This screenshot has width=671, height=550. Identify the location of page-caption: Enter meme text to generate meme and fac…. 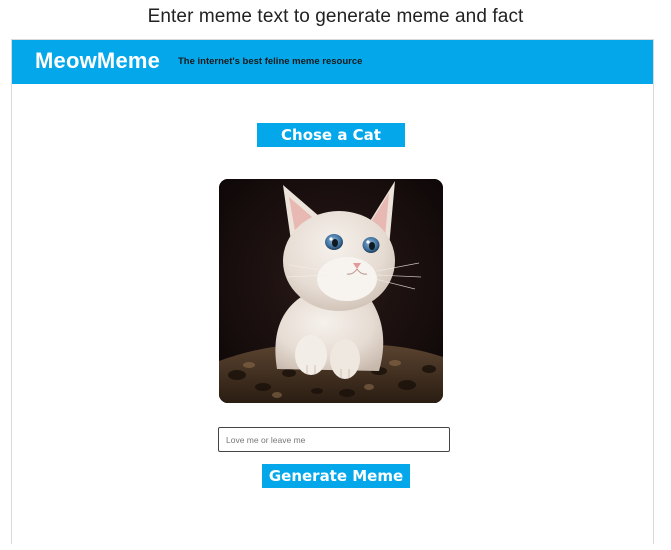
(335, 16).